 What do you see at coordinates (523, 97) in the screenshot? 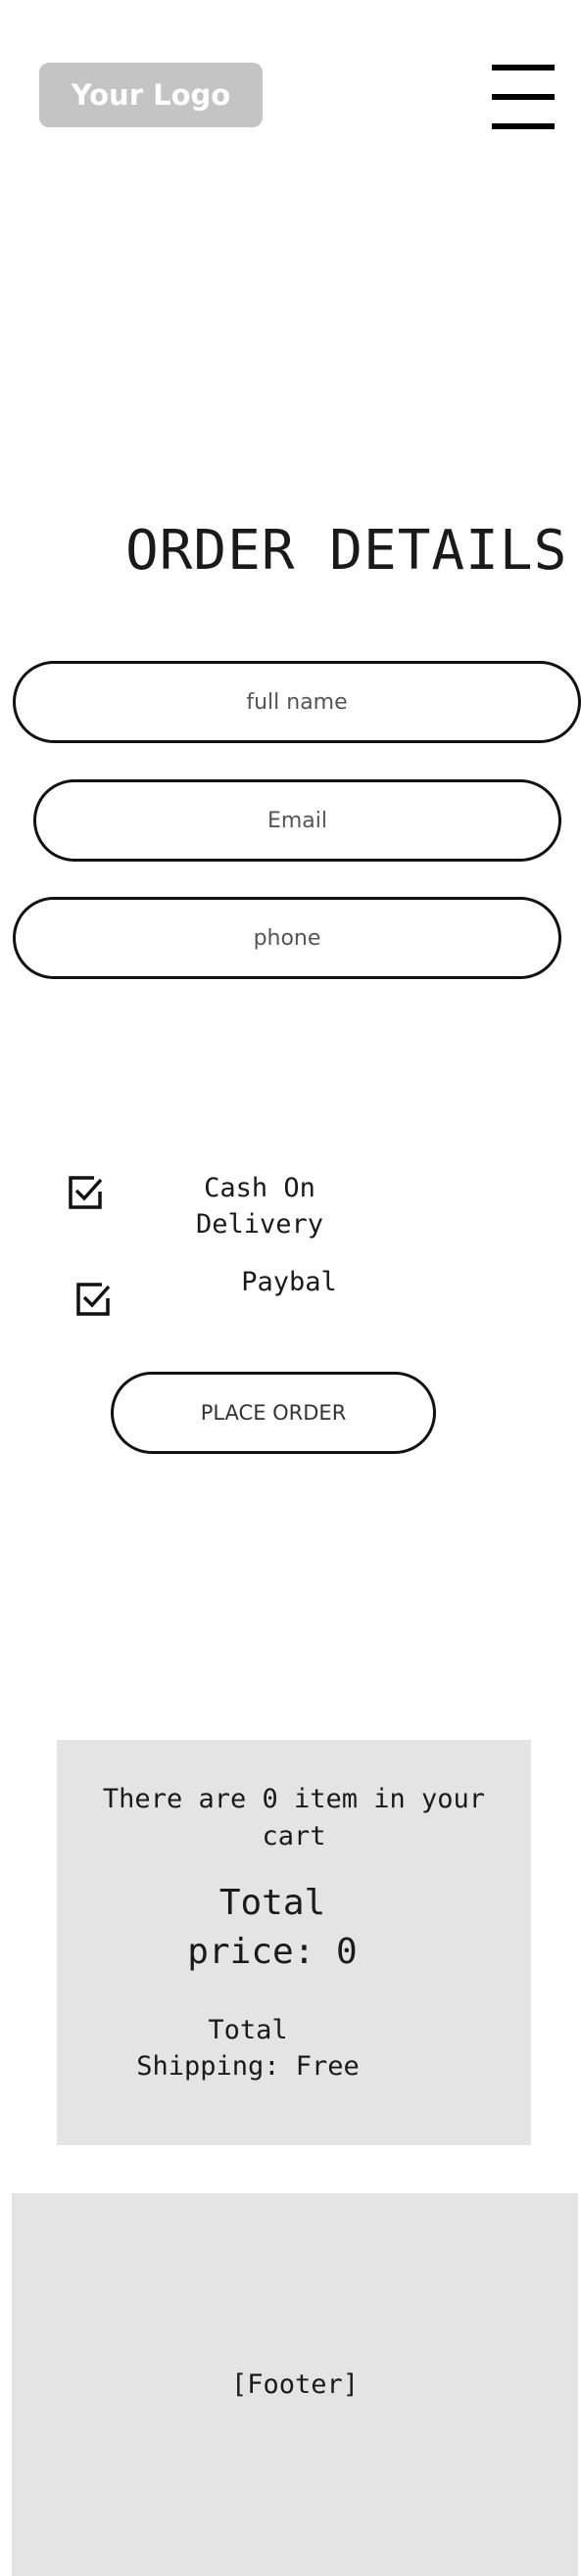
I see `hamburger-menu-icon` at bounding box center [523, 97].